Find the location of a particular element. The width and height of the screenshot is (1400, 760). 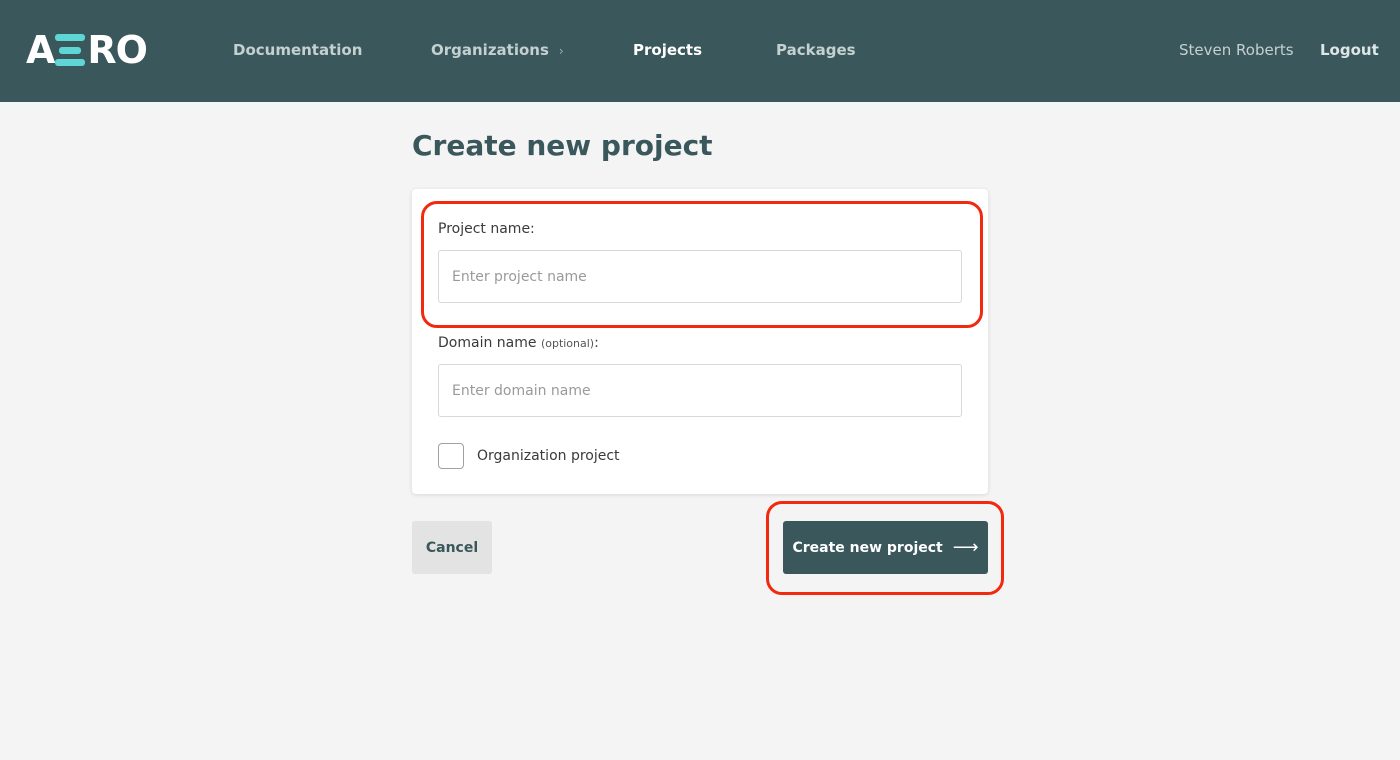

create-new-project-button: Create new project ⟶ is located at coordinates (885, 547).